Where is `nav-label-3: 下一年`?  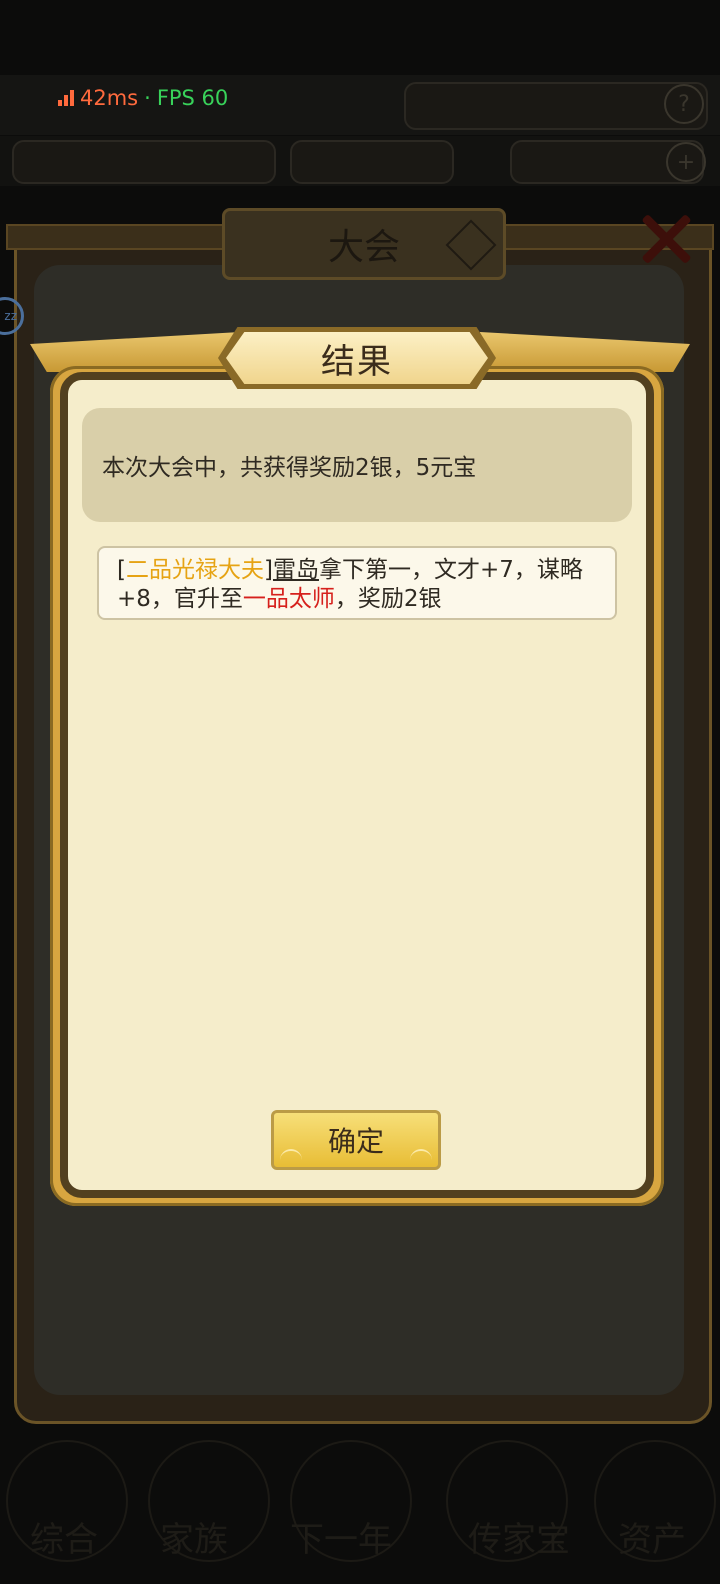
nav-label-3: 下一年 is located at coordinates (341, 1540).